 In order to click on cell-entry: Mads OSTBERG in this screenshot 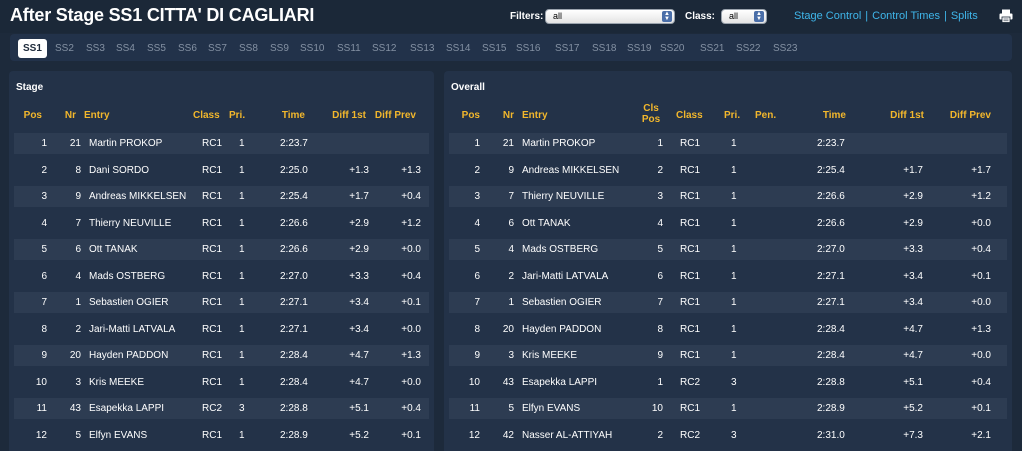, I will do `click(560, 249)`.